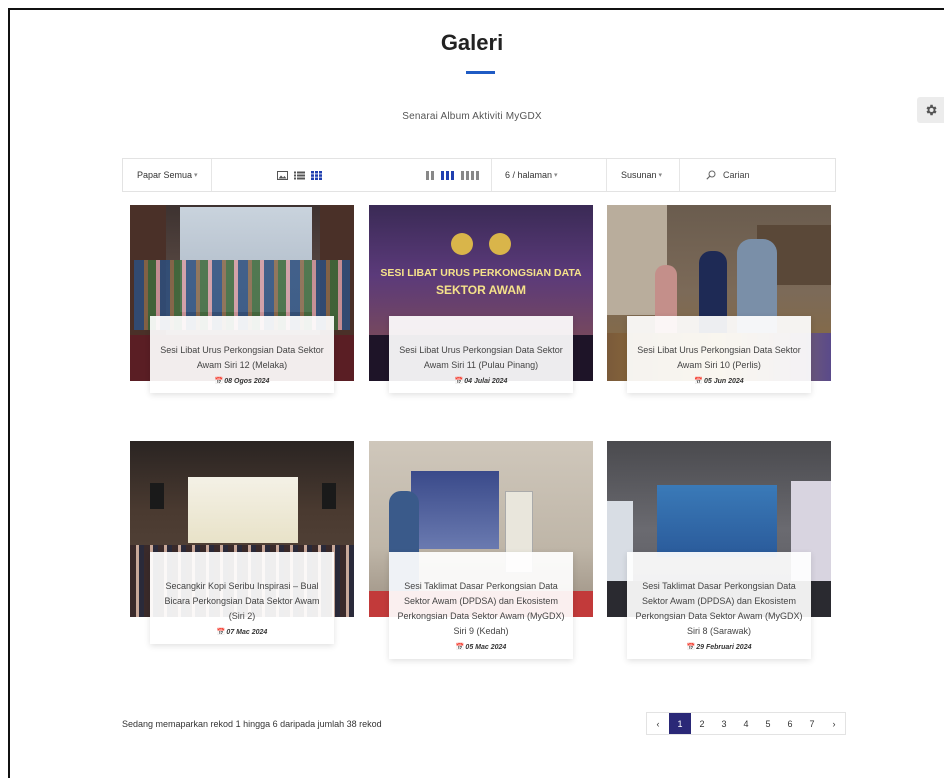 The width and height of the screenshot is (944, 778). I want to click on next-page-button: ›, so click(834, 723).